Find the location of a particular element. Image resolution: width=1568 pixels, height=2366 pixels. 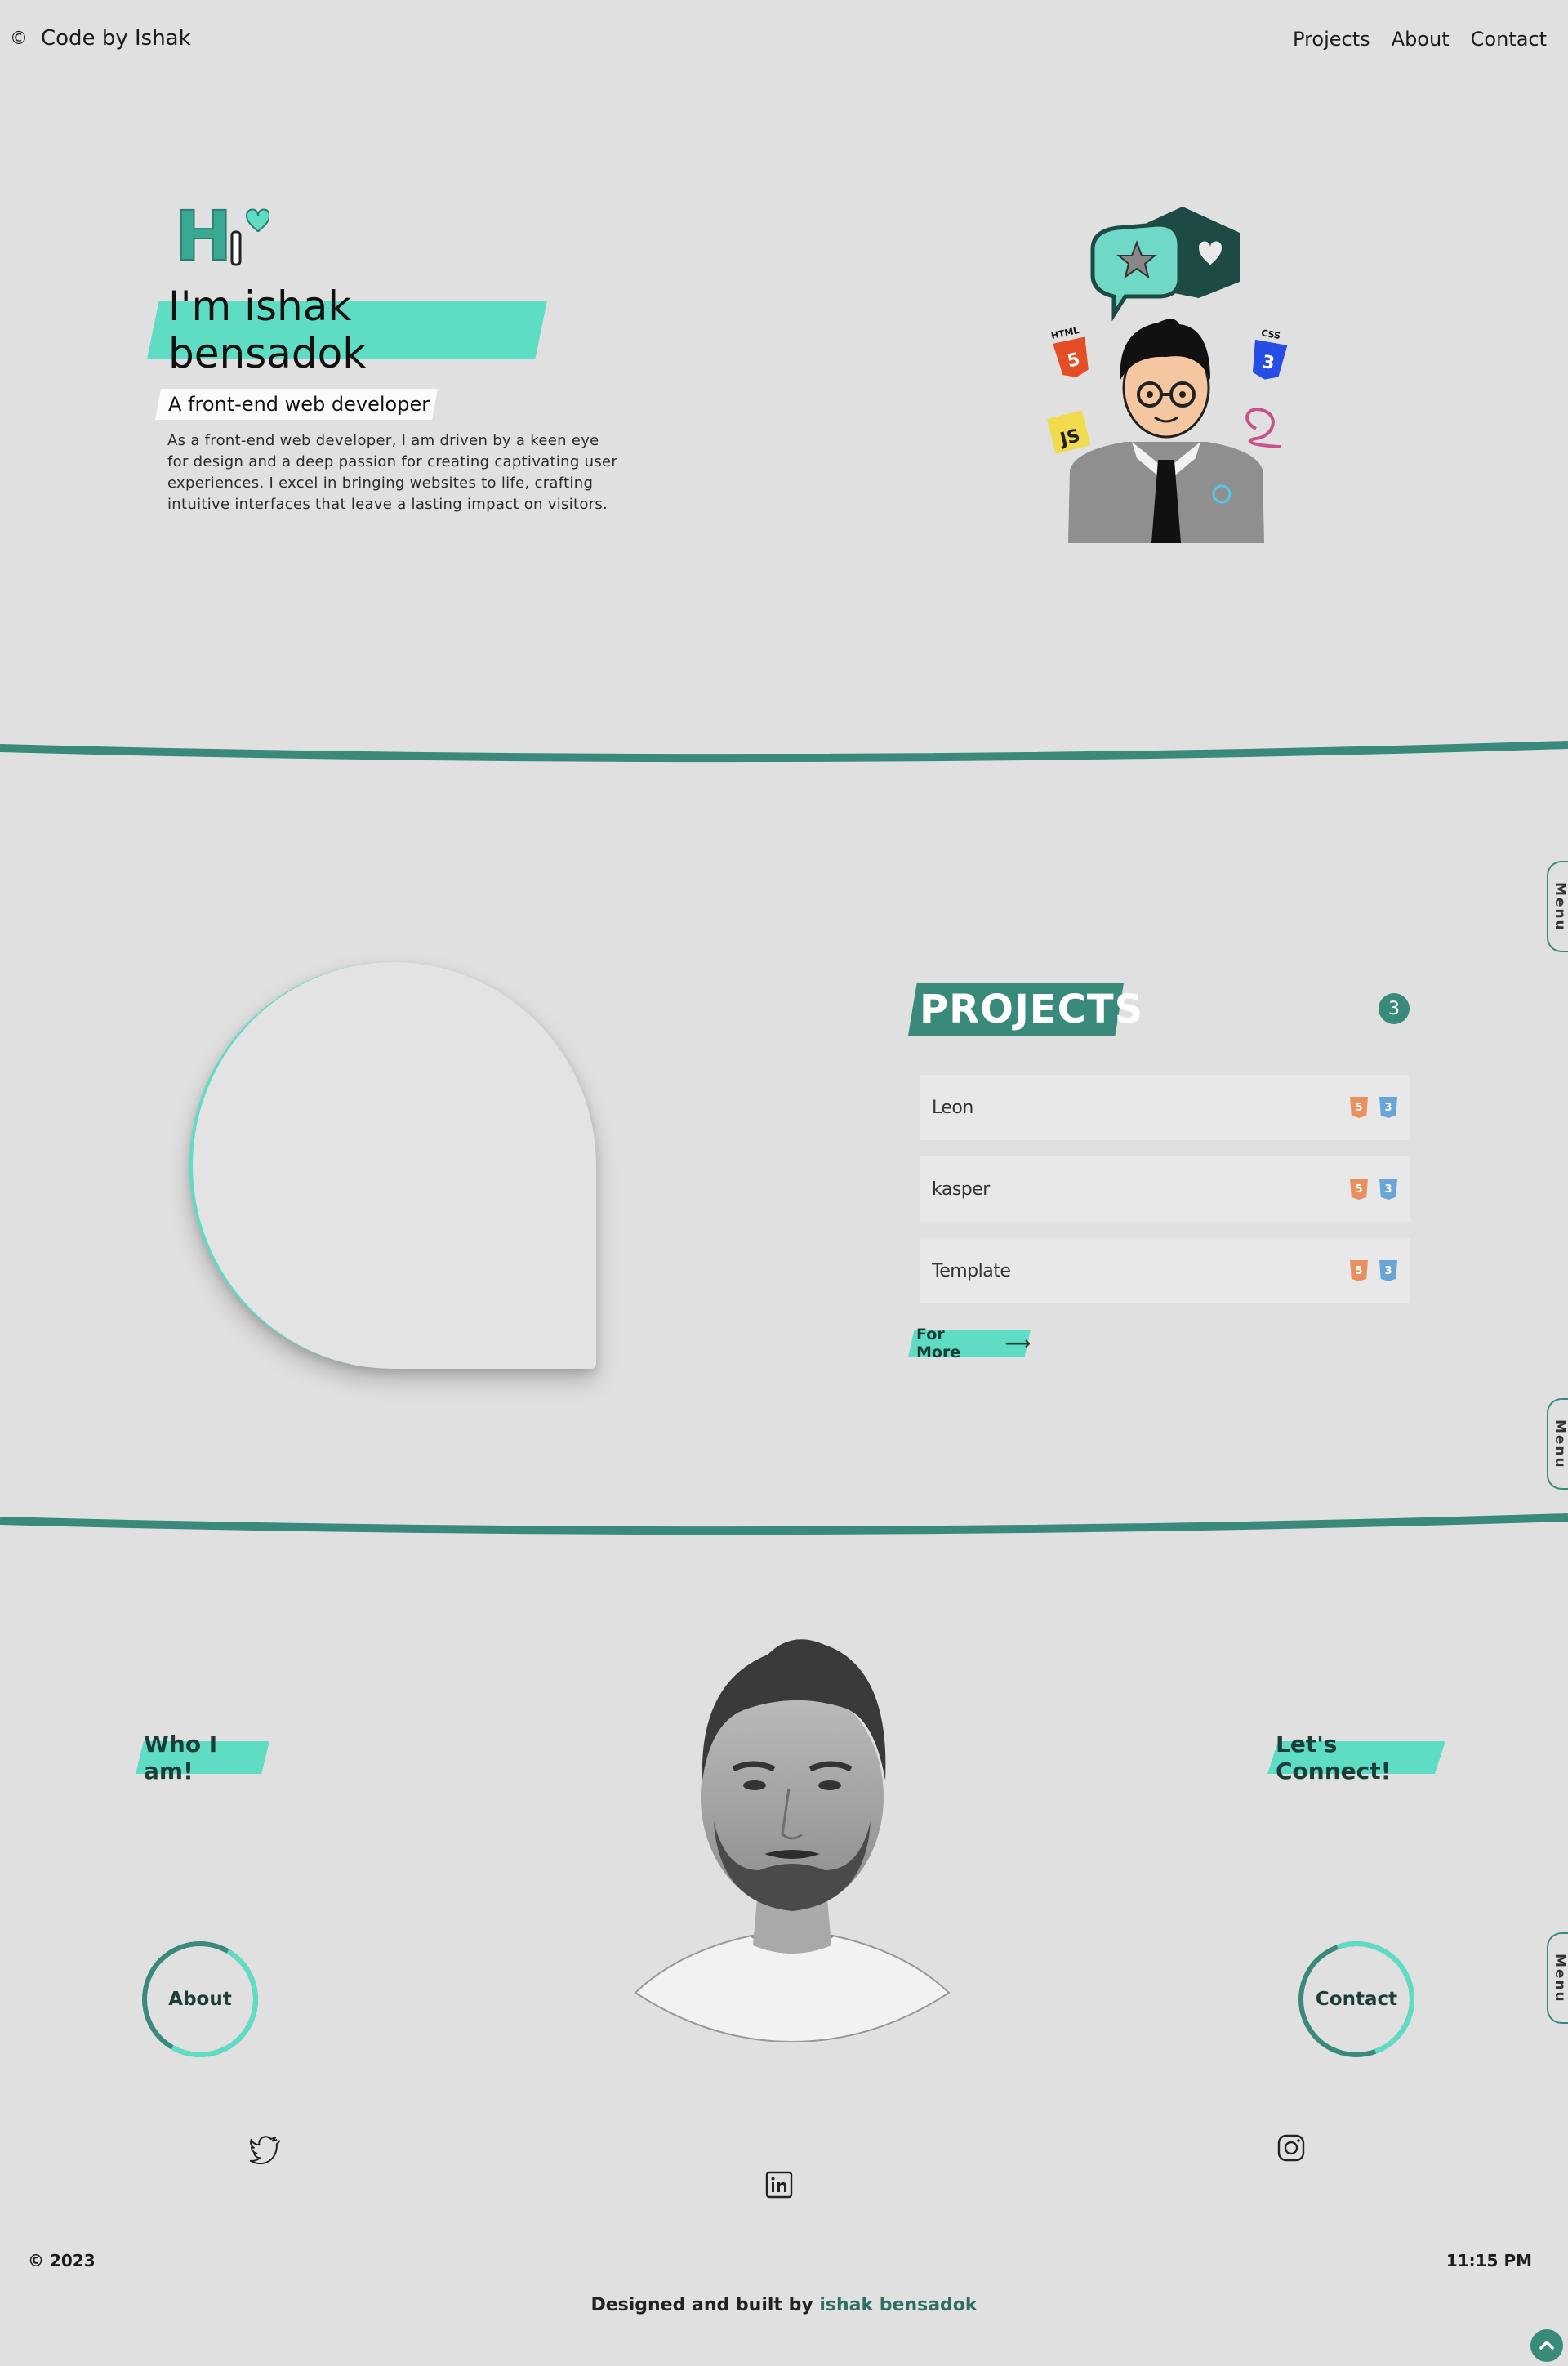

for-more-label: For More is located at coordinates (938, 1343).